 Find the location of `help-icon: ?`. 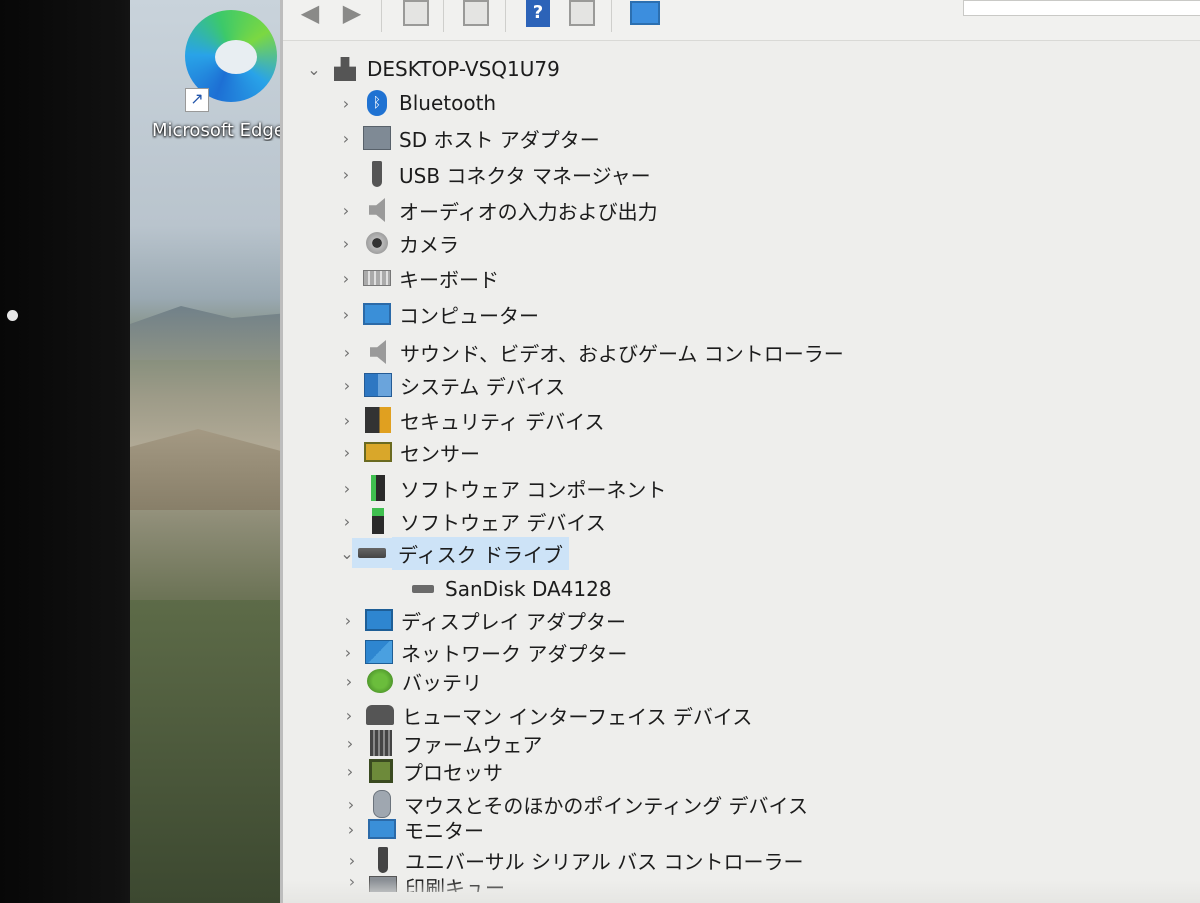

help-icon: ? is located at coordinates (538, 13).